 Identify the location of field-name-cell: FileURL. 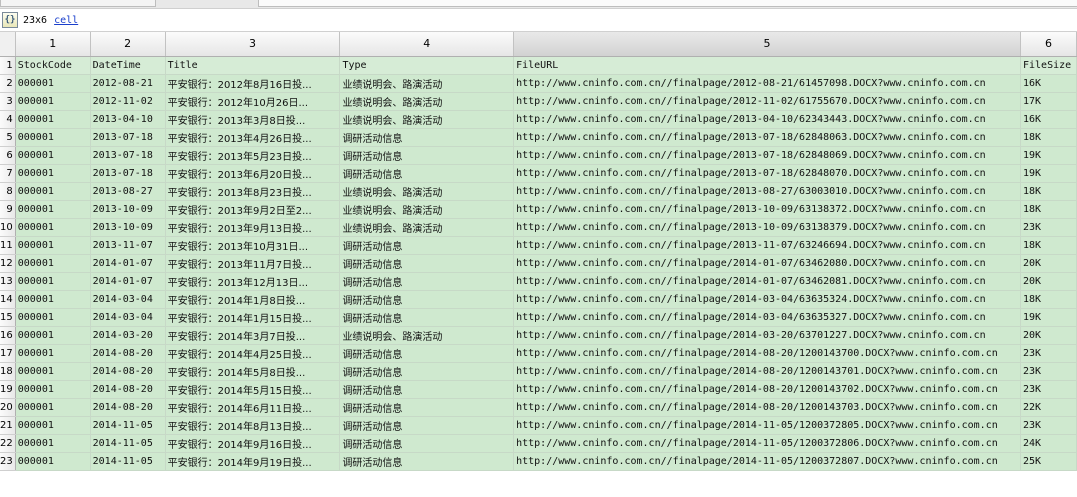
(767, 65).